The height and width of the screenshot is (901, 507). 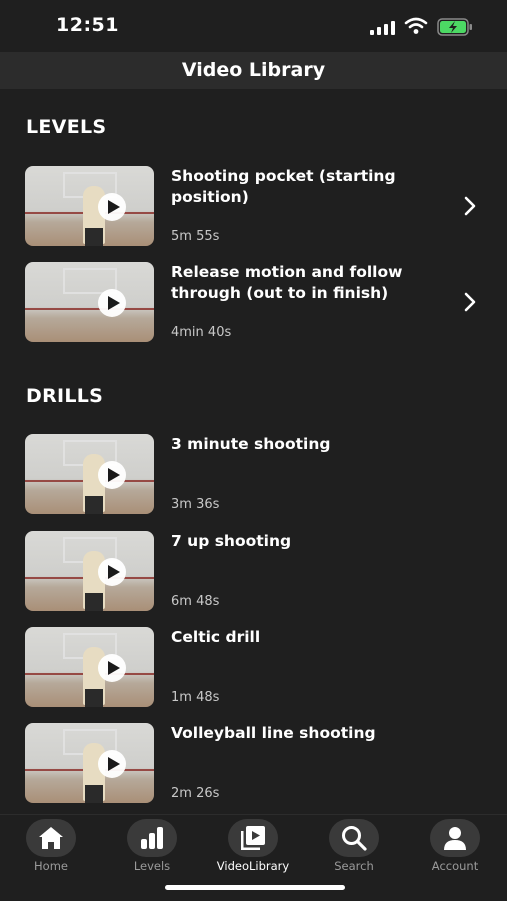 I want to click on status-time: 12:51, so click(x=87, y=25).